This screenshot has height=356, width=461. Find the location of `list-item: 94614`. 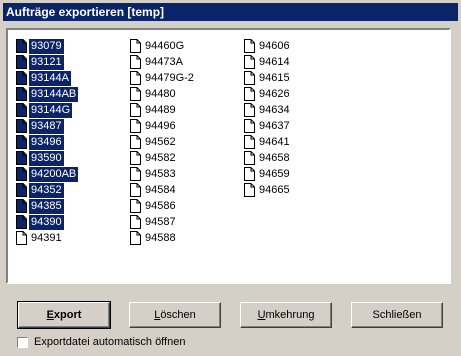

list-item: 94614 is located at coordinates (268, 62).